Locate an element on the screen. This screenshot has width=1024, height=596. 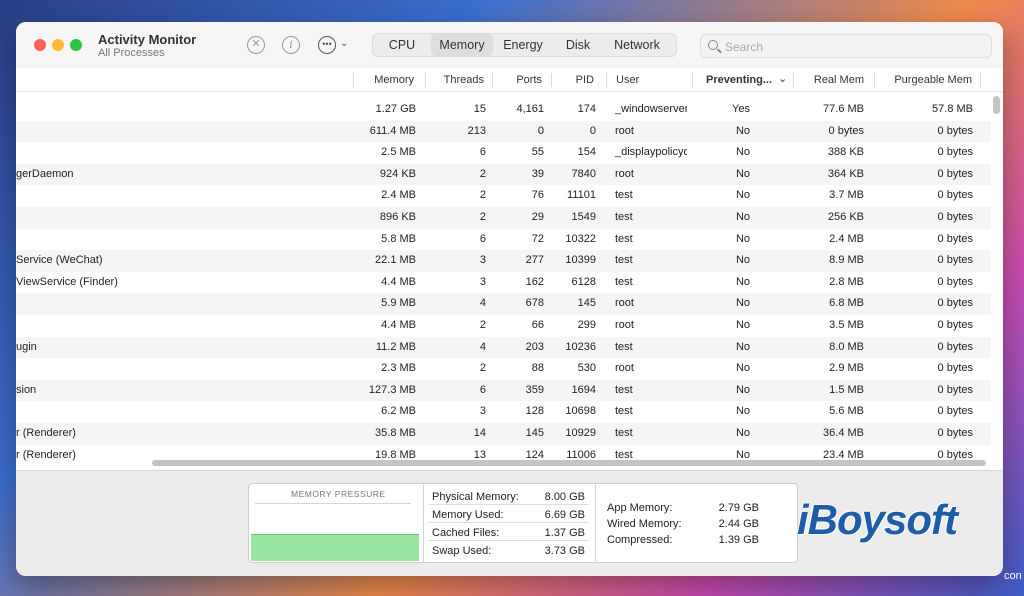
window-subtitle: All Processes is located at coordinates (131, 53).